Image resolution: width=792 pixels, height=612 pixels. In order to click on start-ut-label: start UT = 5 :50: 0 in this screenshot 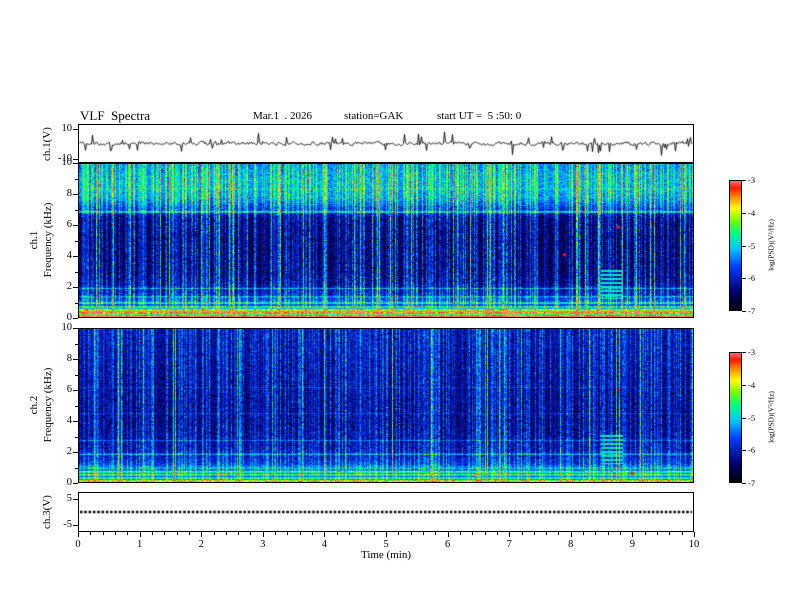, I will do `click(479, 116)`.